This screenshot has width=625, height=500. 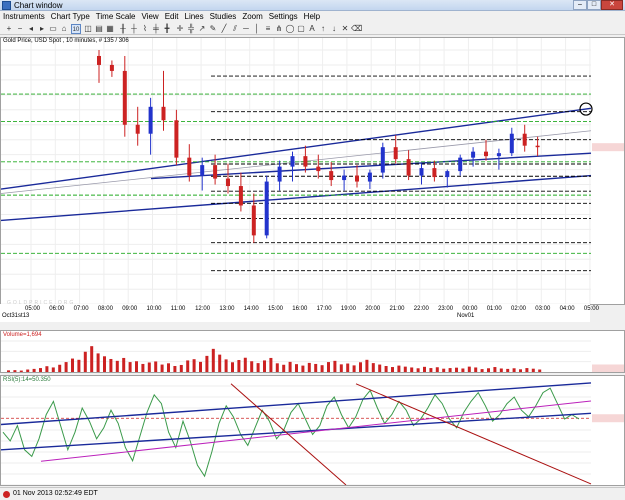 I want to click on timeframe-10min-button: 10, so click(x=76, y=29).